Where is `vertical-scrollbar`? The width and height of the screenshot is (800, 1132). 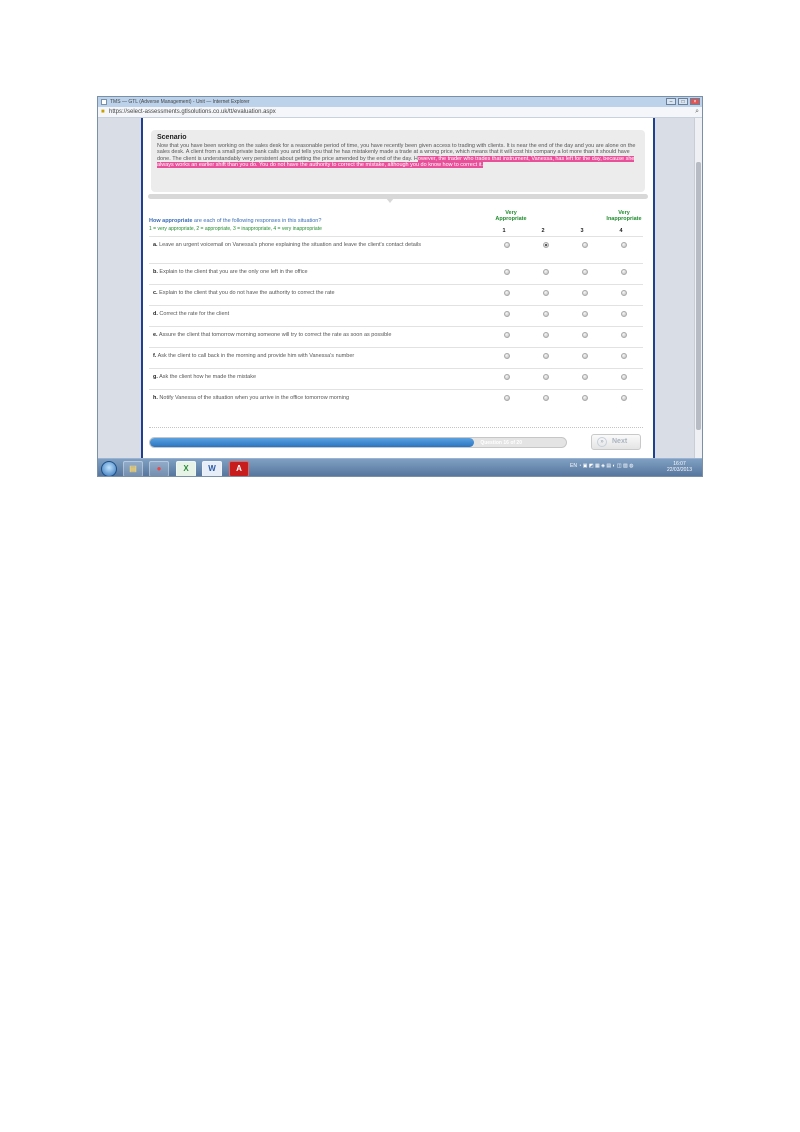
vertical-scrollbar is located at coordinates (698, 288).